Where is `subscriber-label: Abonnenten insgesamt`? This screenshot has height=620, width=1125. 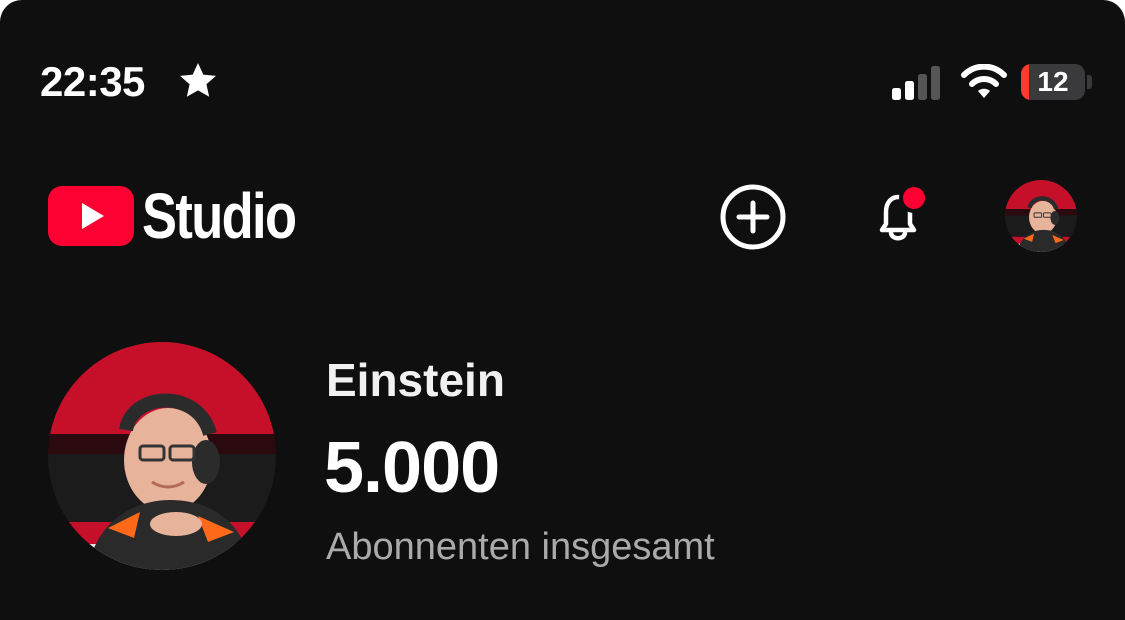
subscriber-label: Abonnenten insgesamt is located at coordinates (520, 547).